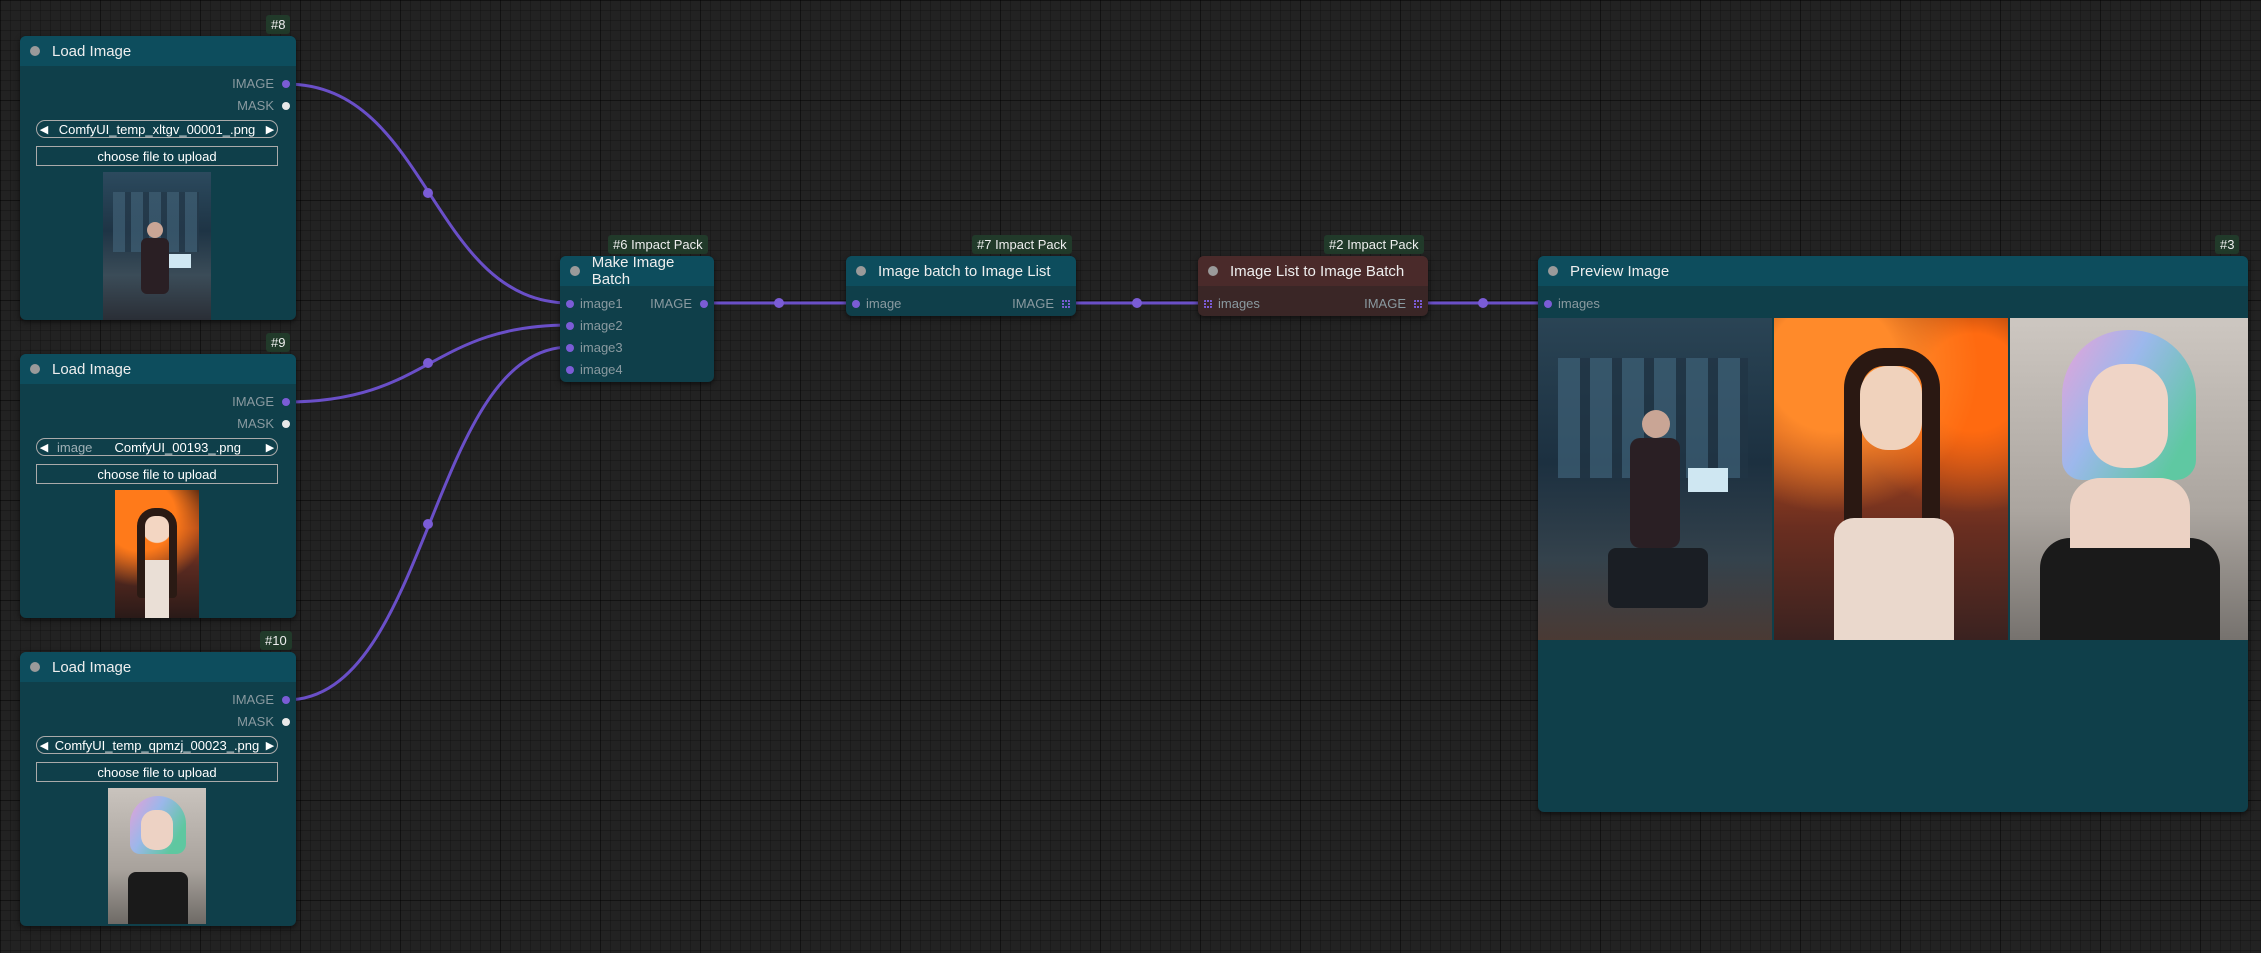 The height and width of the screenshot is (953, 2261). What do you see at coordinates (177, 447) in the screenshot?
I see `combo-value: ComfyUI_00193_.png` at bounding box center [177, 447].